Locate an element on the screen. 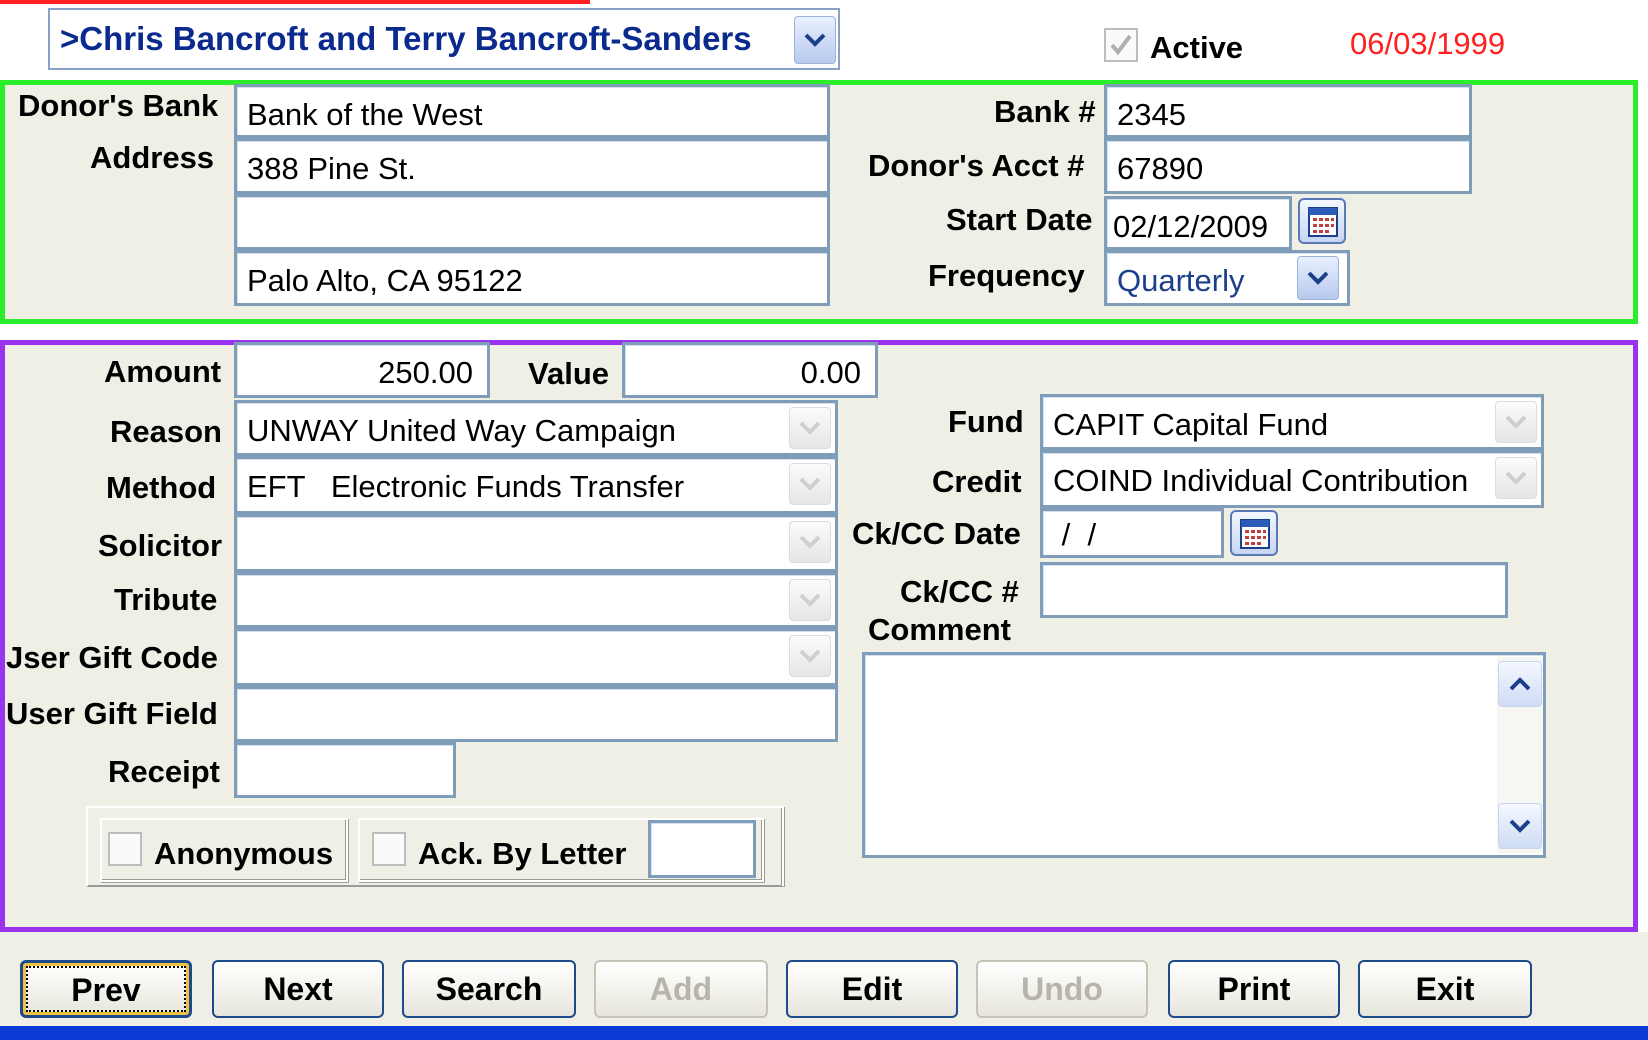  address-line3-field: Palo Alto, CA 95122 is located at coordinates (532, 278).